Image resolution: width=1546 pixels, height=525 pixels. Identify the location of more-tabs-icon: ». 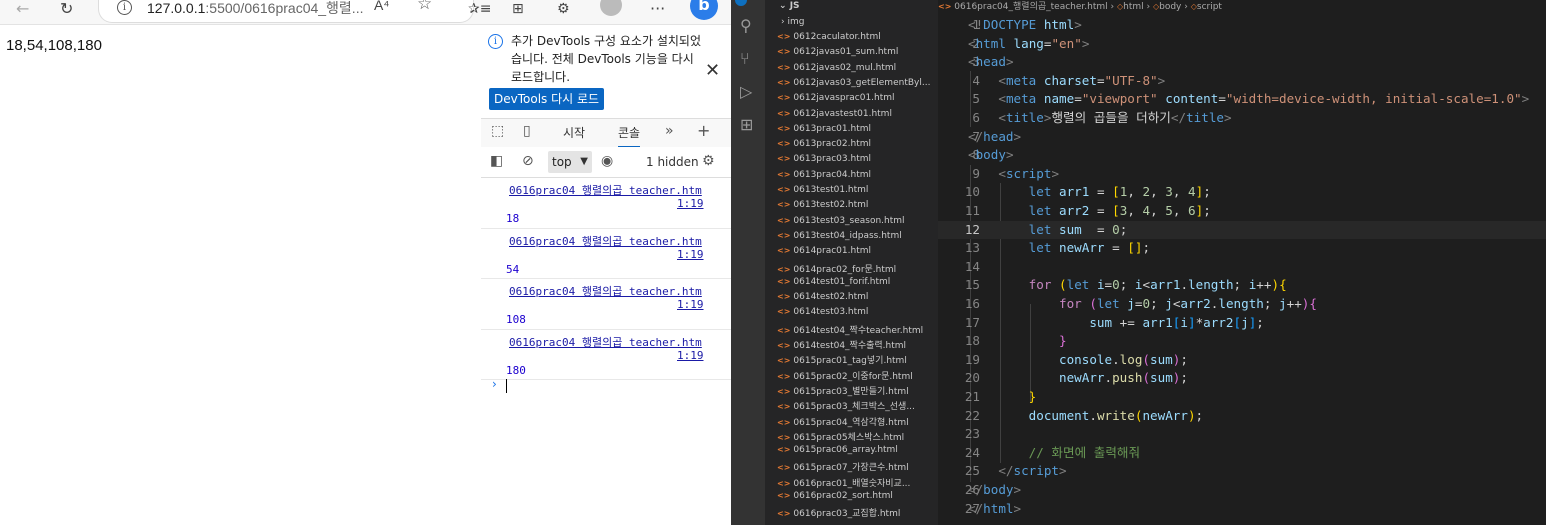
(669, 131).